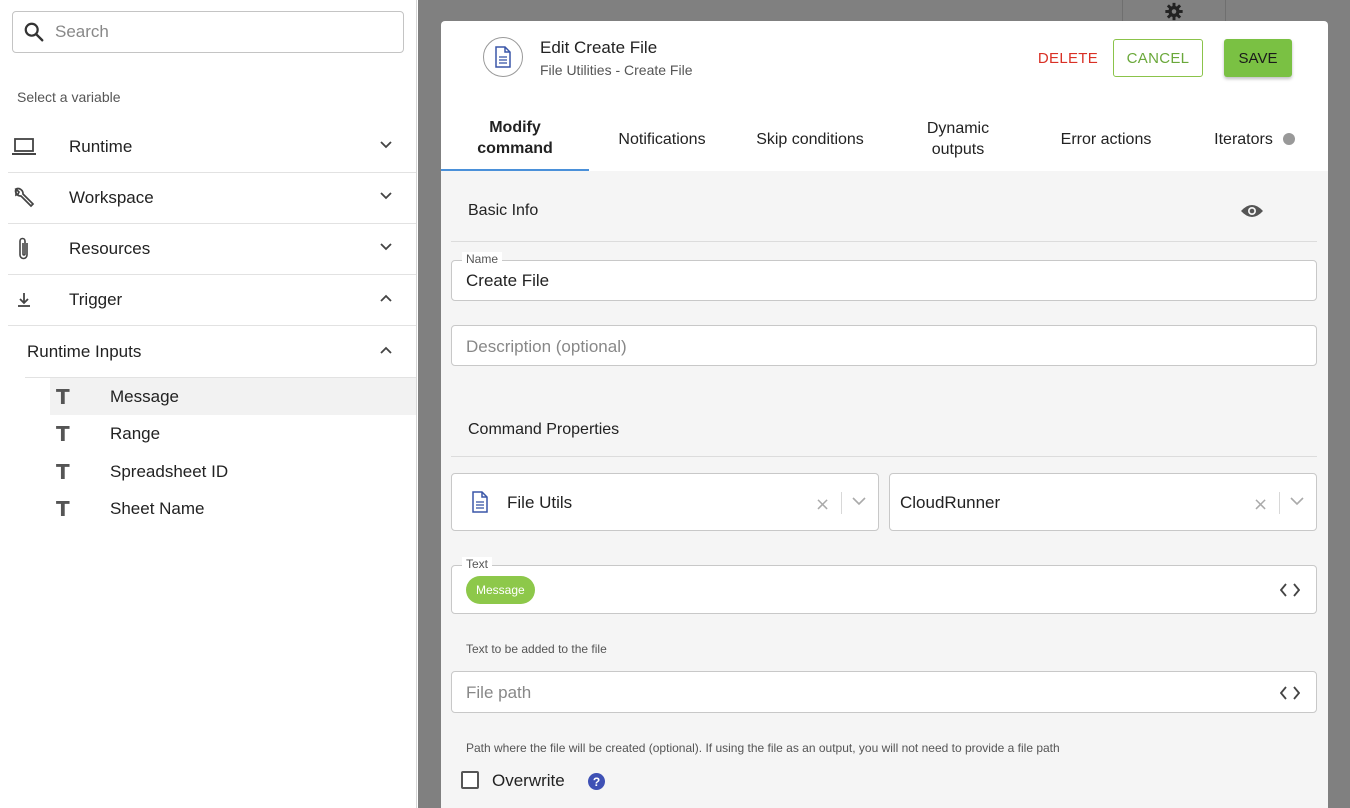 This screenshot has width=1350, height=808. Describe the element at coordinates (96, 299) in the screenshot. I see `group-label: Trigger` at that location.